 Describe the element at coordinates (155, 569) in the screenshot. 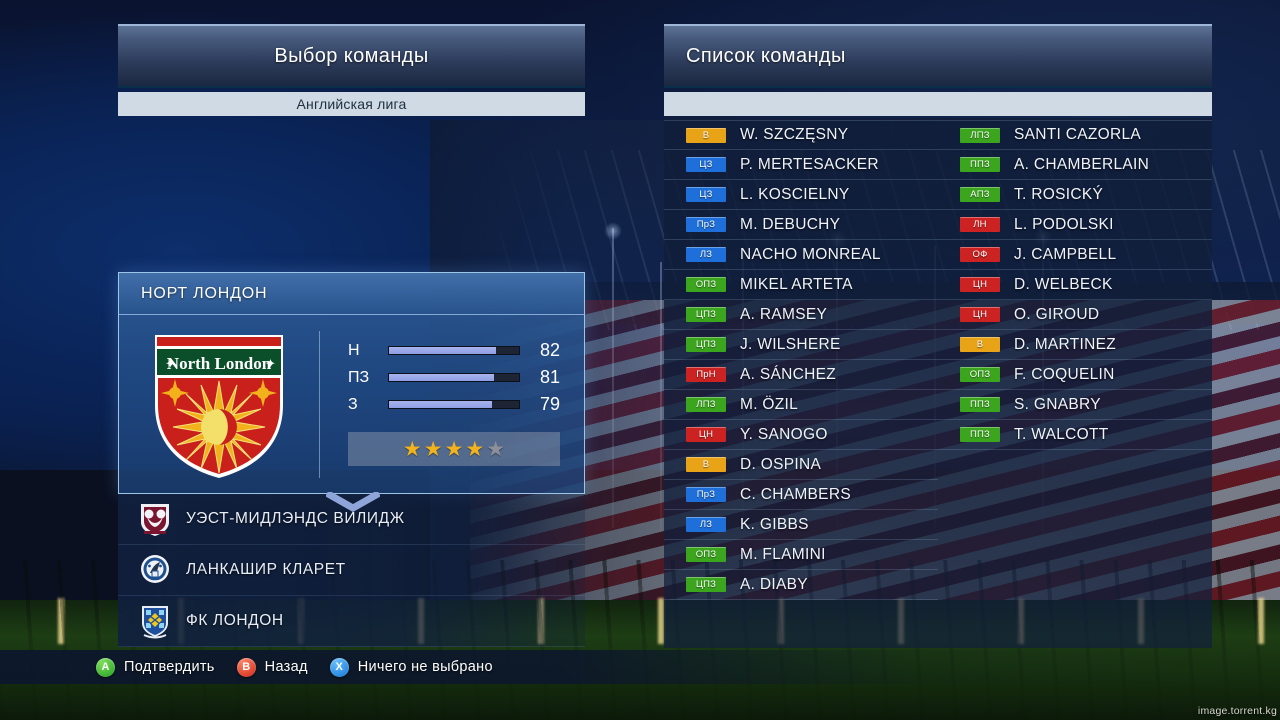

I see `lancashire-claret-crest: 1873` at that location.